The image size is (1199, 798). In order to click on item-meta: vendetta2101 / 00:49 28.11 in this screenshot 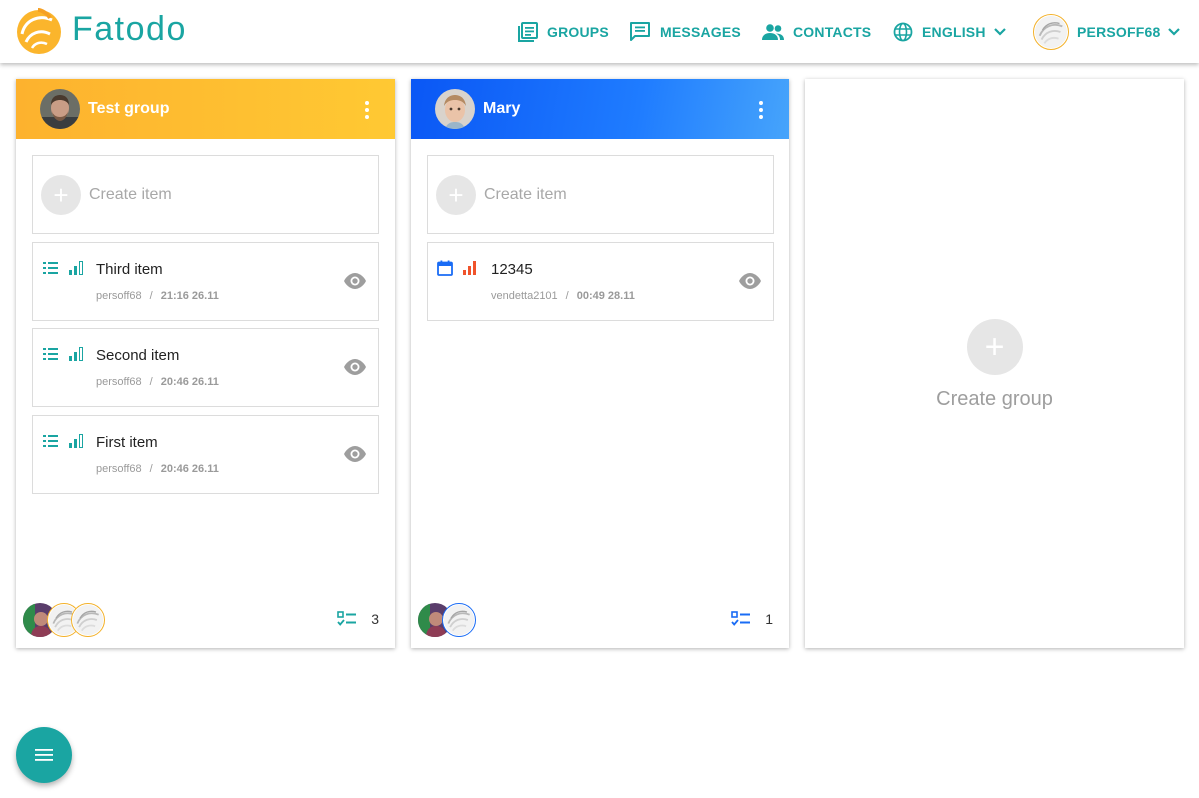, I will do `click(563, 296)`.